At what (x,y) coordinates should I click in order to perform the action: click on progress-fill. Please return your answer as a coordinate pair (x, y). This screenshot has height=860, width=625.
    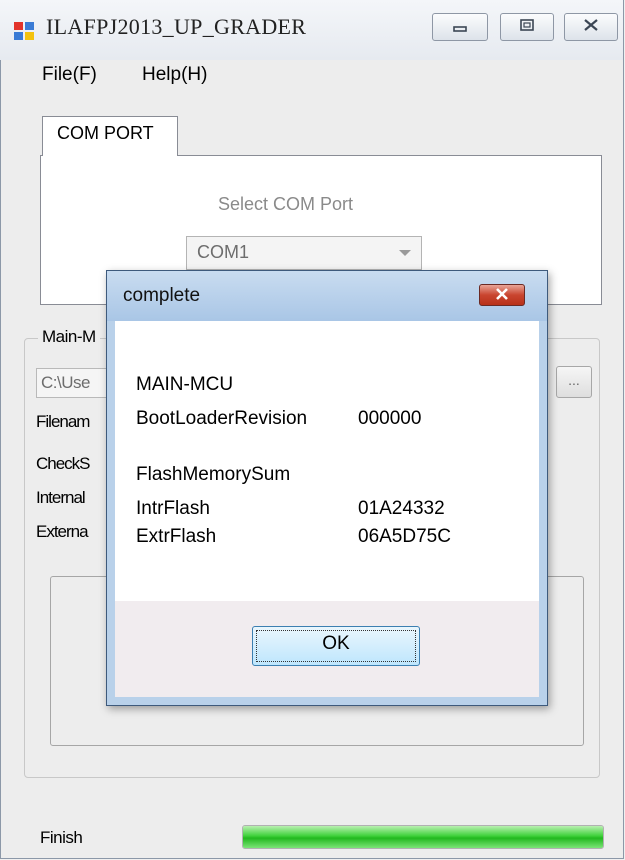
    Looking at the image, I should click on (423, 837).